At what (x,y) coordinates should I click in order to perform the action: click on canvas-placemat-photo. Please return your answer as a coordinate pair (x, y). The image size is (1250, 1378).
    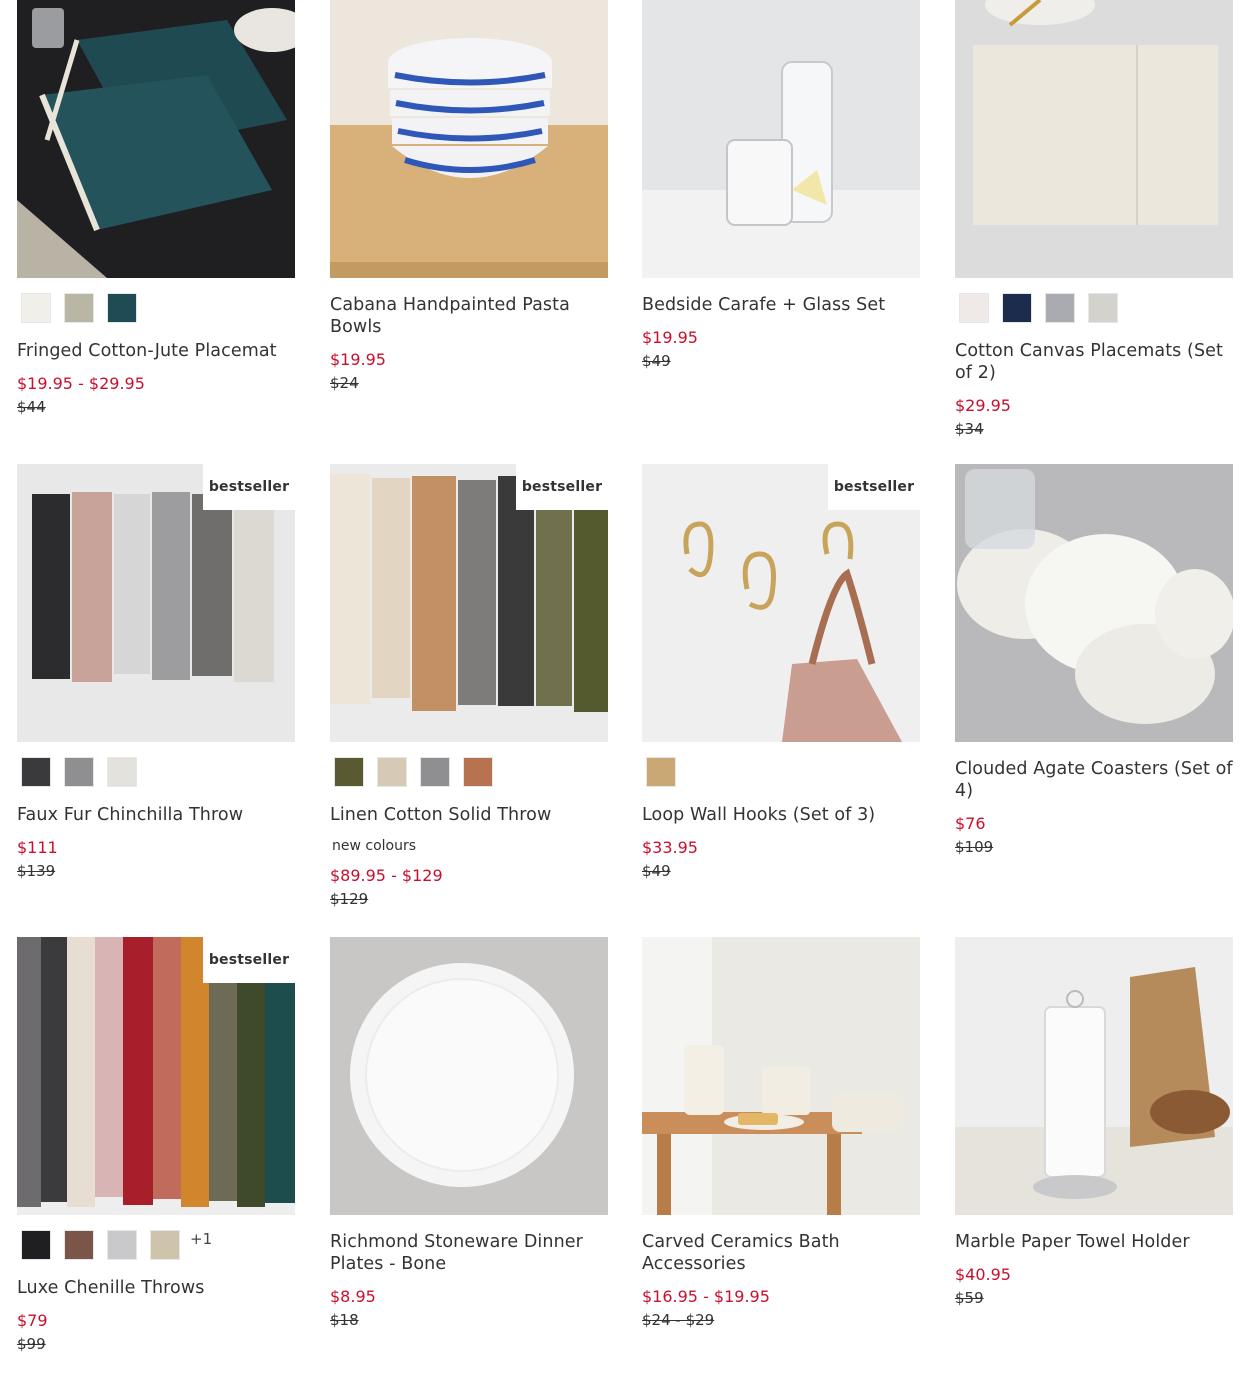
    Looking at the image, I should click on (1094, 139).